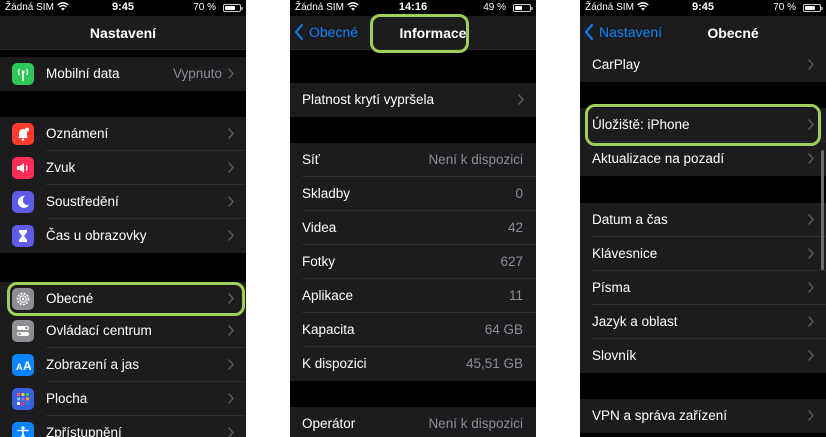  Describe the element at coordinates (326, 193) in the screenshot. I see `list-item-label: Skladby` at that location.